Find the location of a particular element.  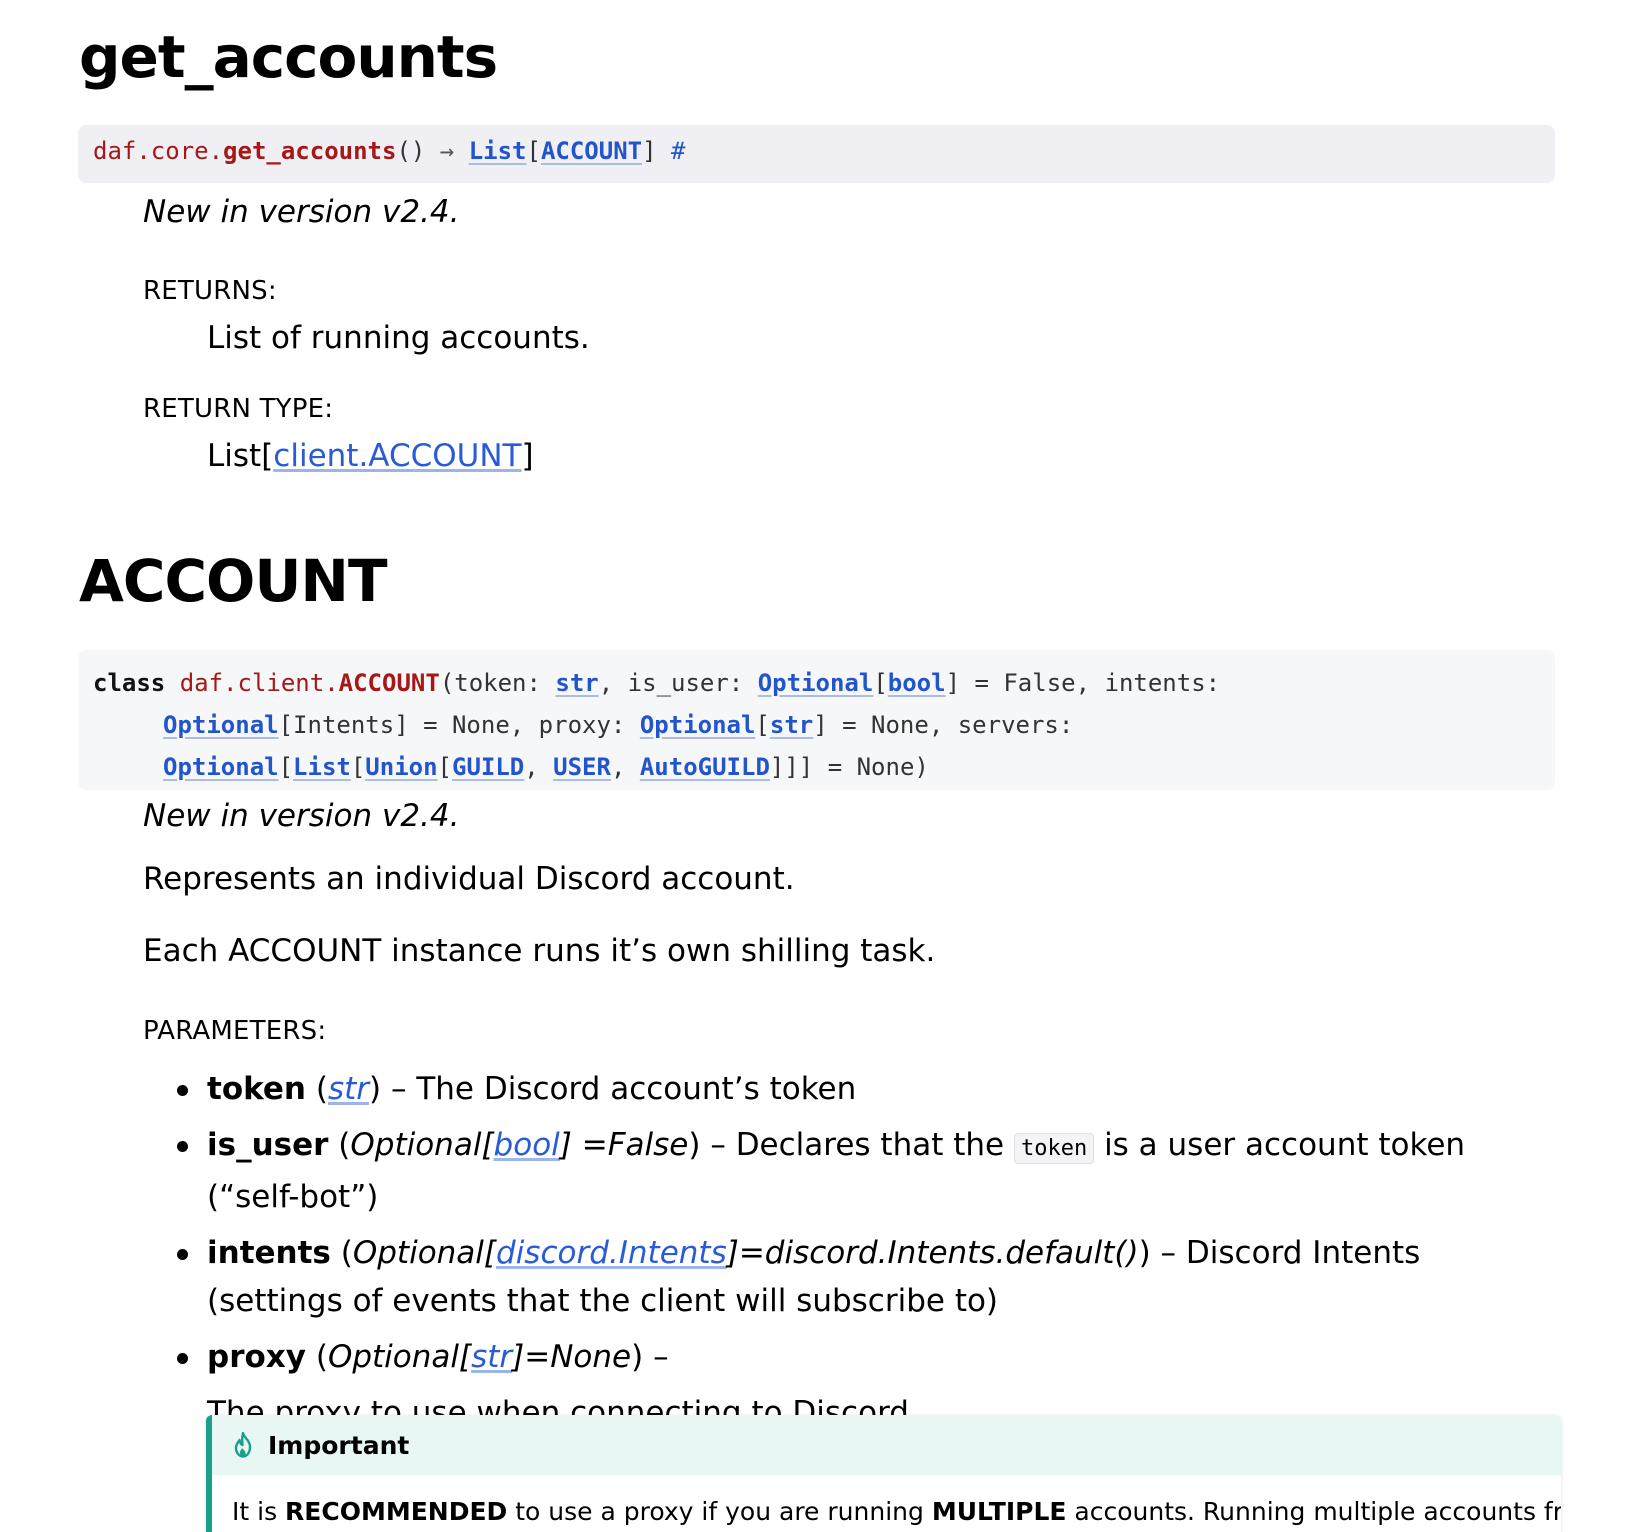

admonition-text: It is is located at coordinates (259, 1511).